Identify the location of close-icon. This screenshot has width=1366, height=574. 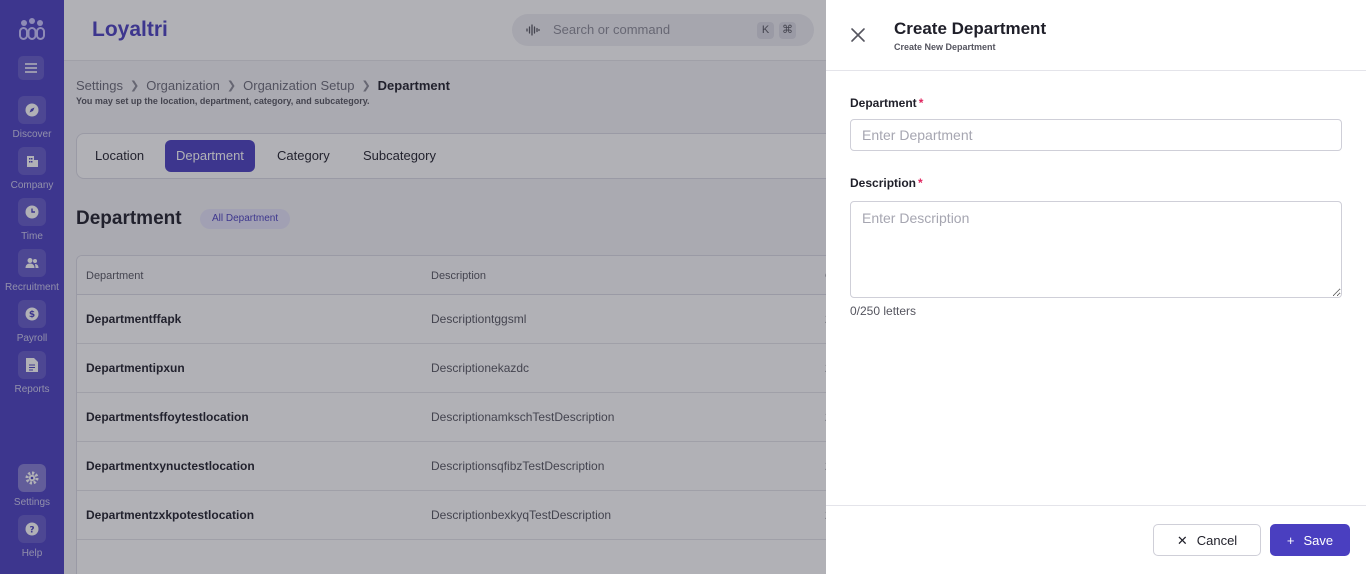
(858, 35).